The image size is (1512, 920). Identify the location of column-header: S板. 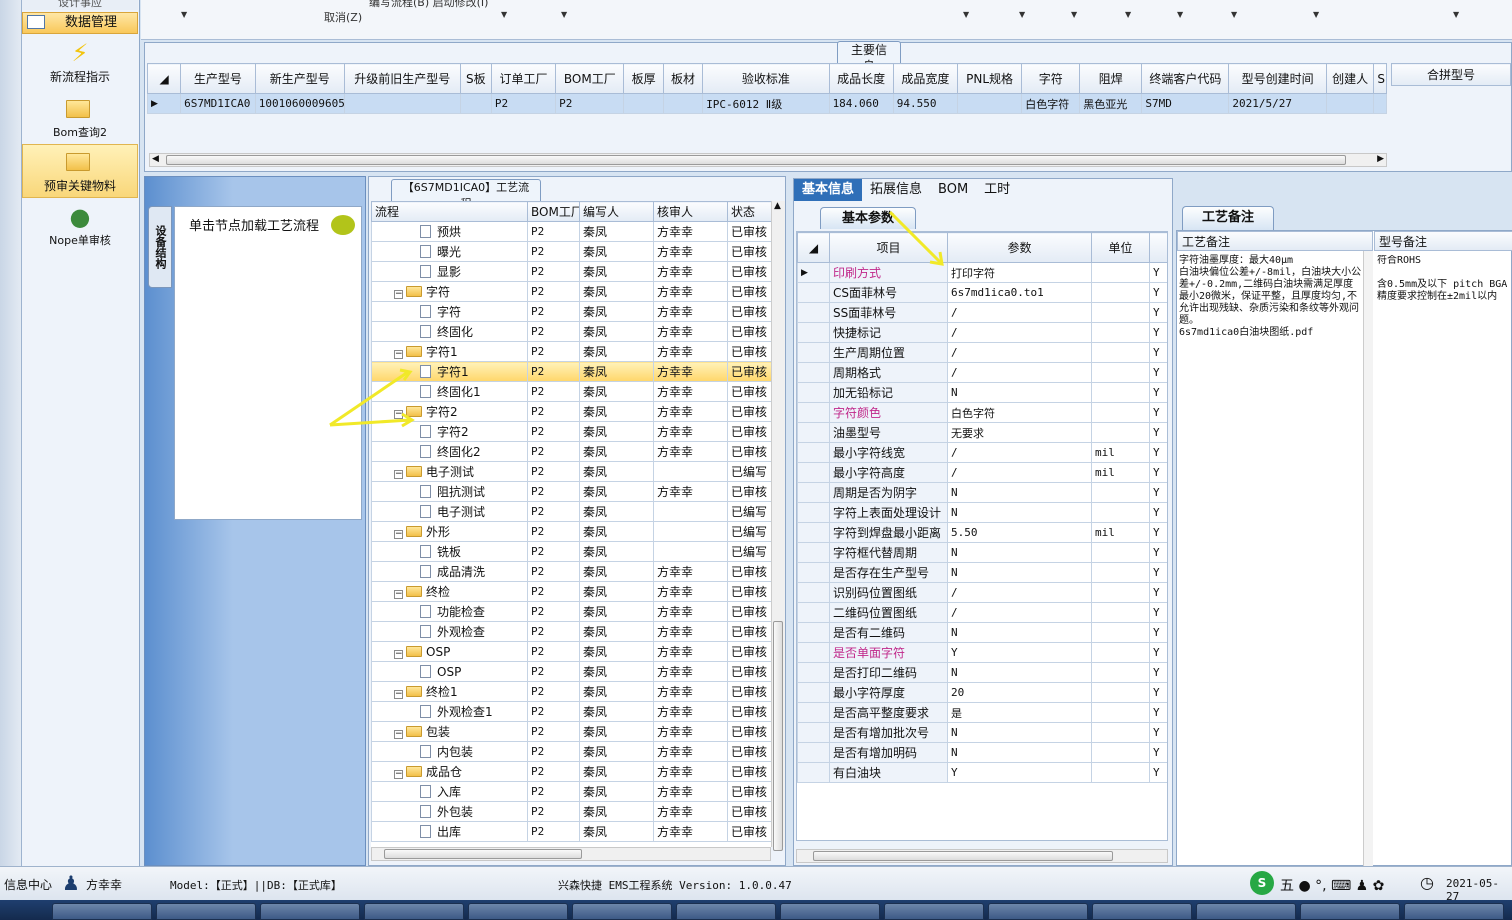
(475, 78).